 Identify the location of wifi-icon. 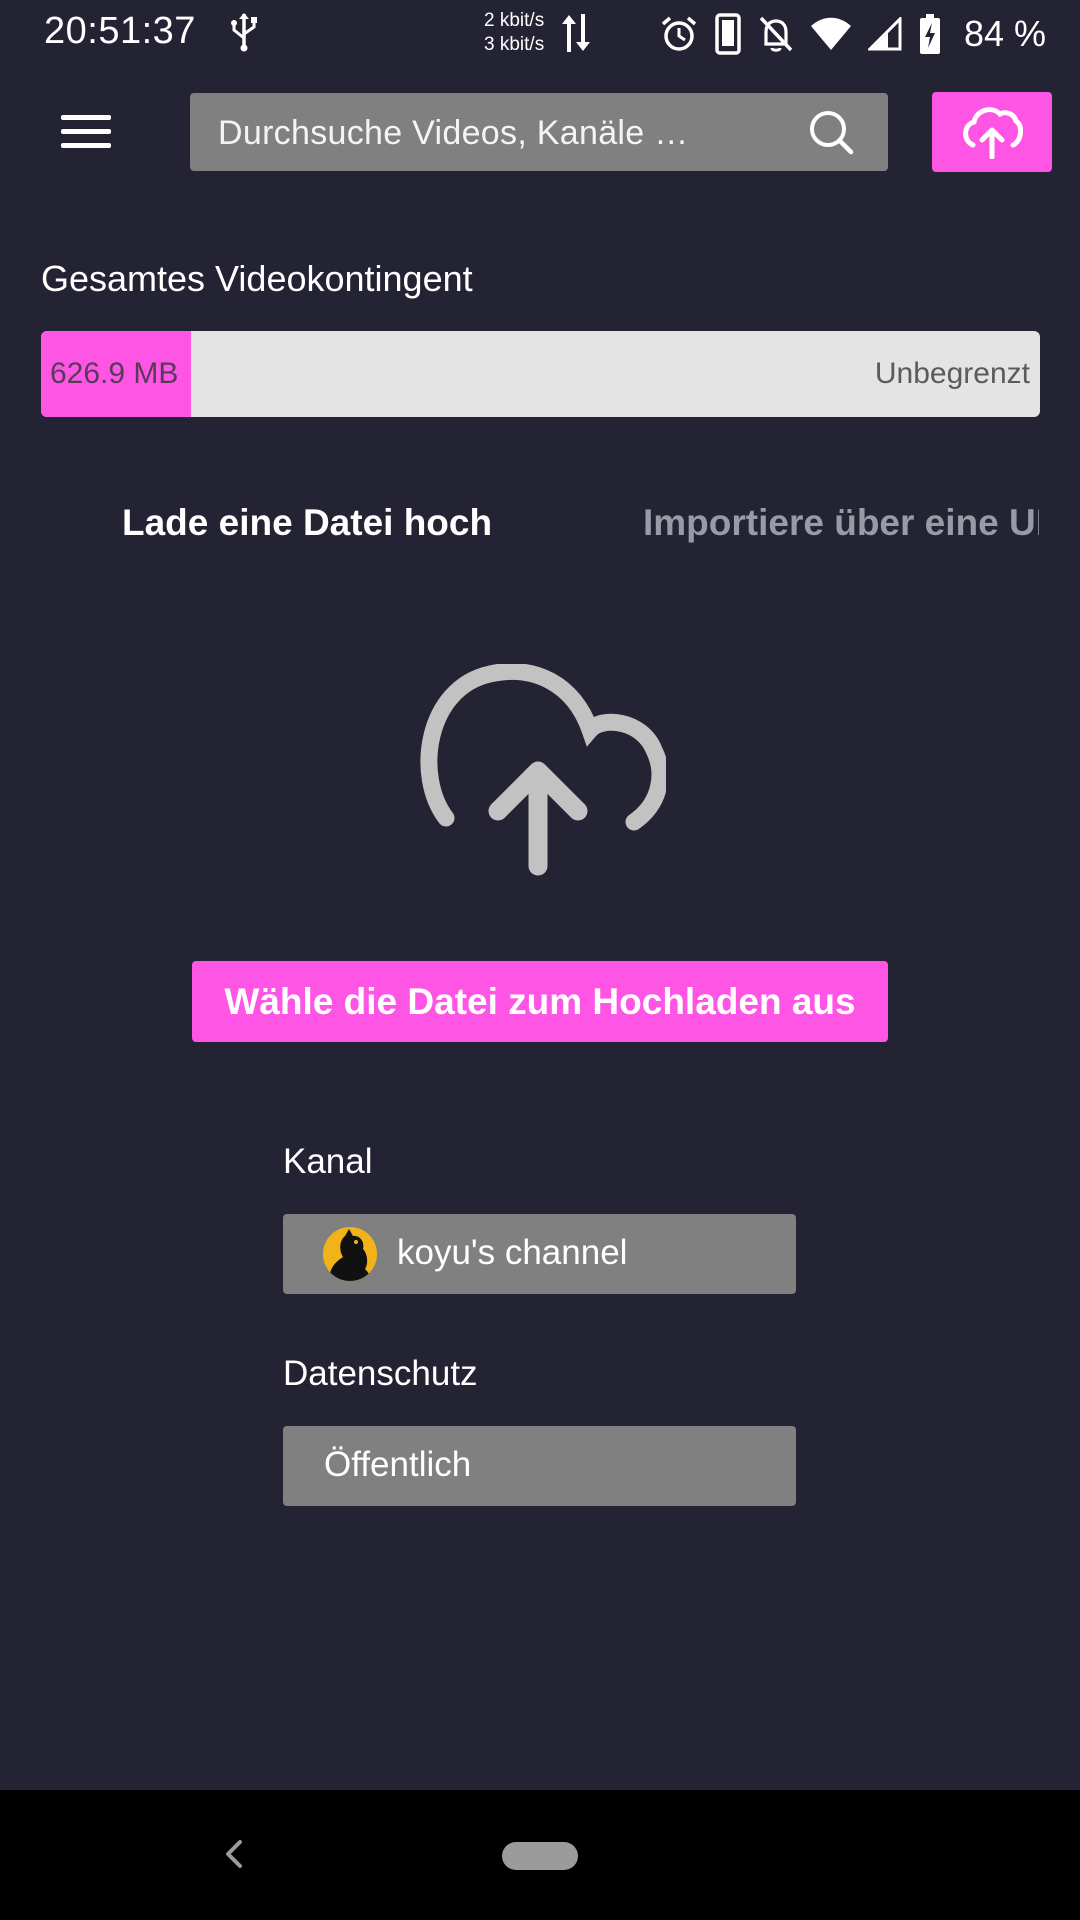
(831, 33).